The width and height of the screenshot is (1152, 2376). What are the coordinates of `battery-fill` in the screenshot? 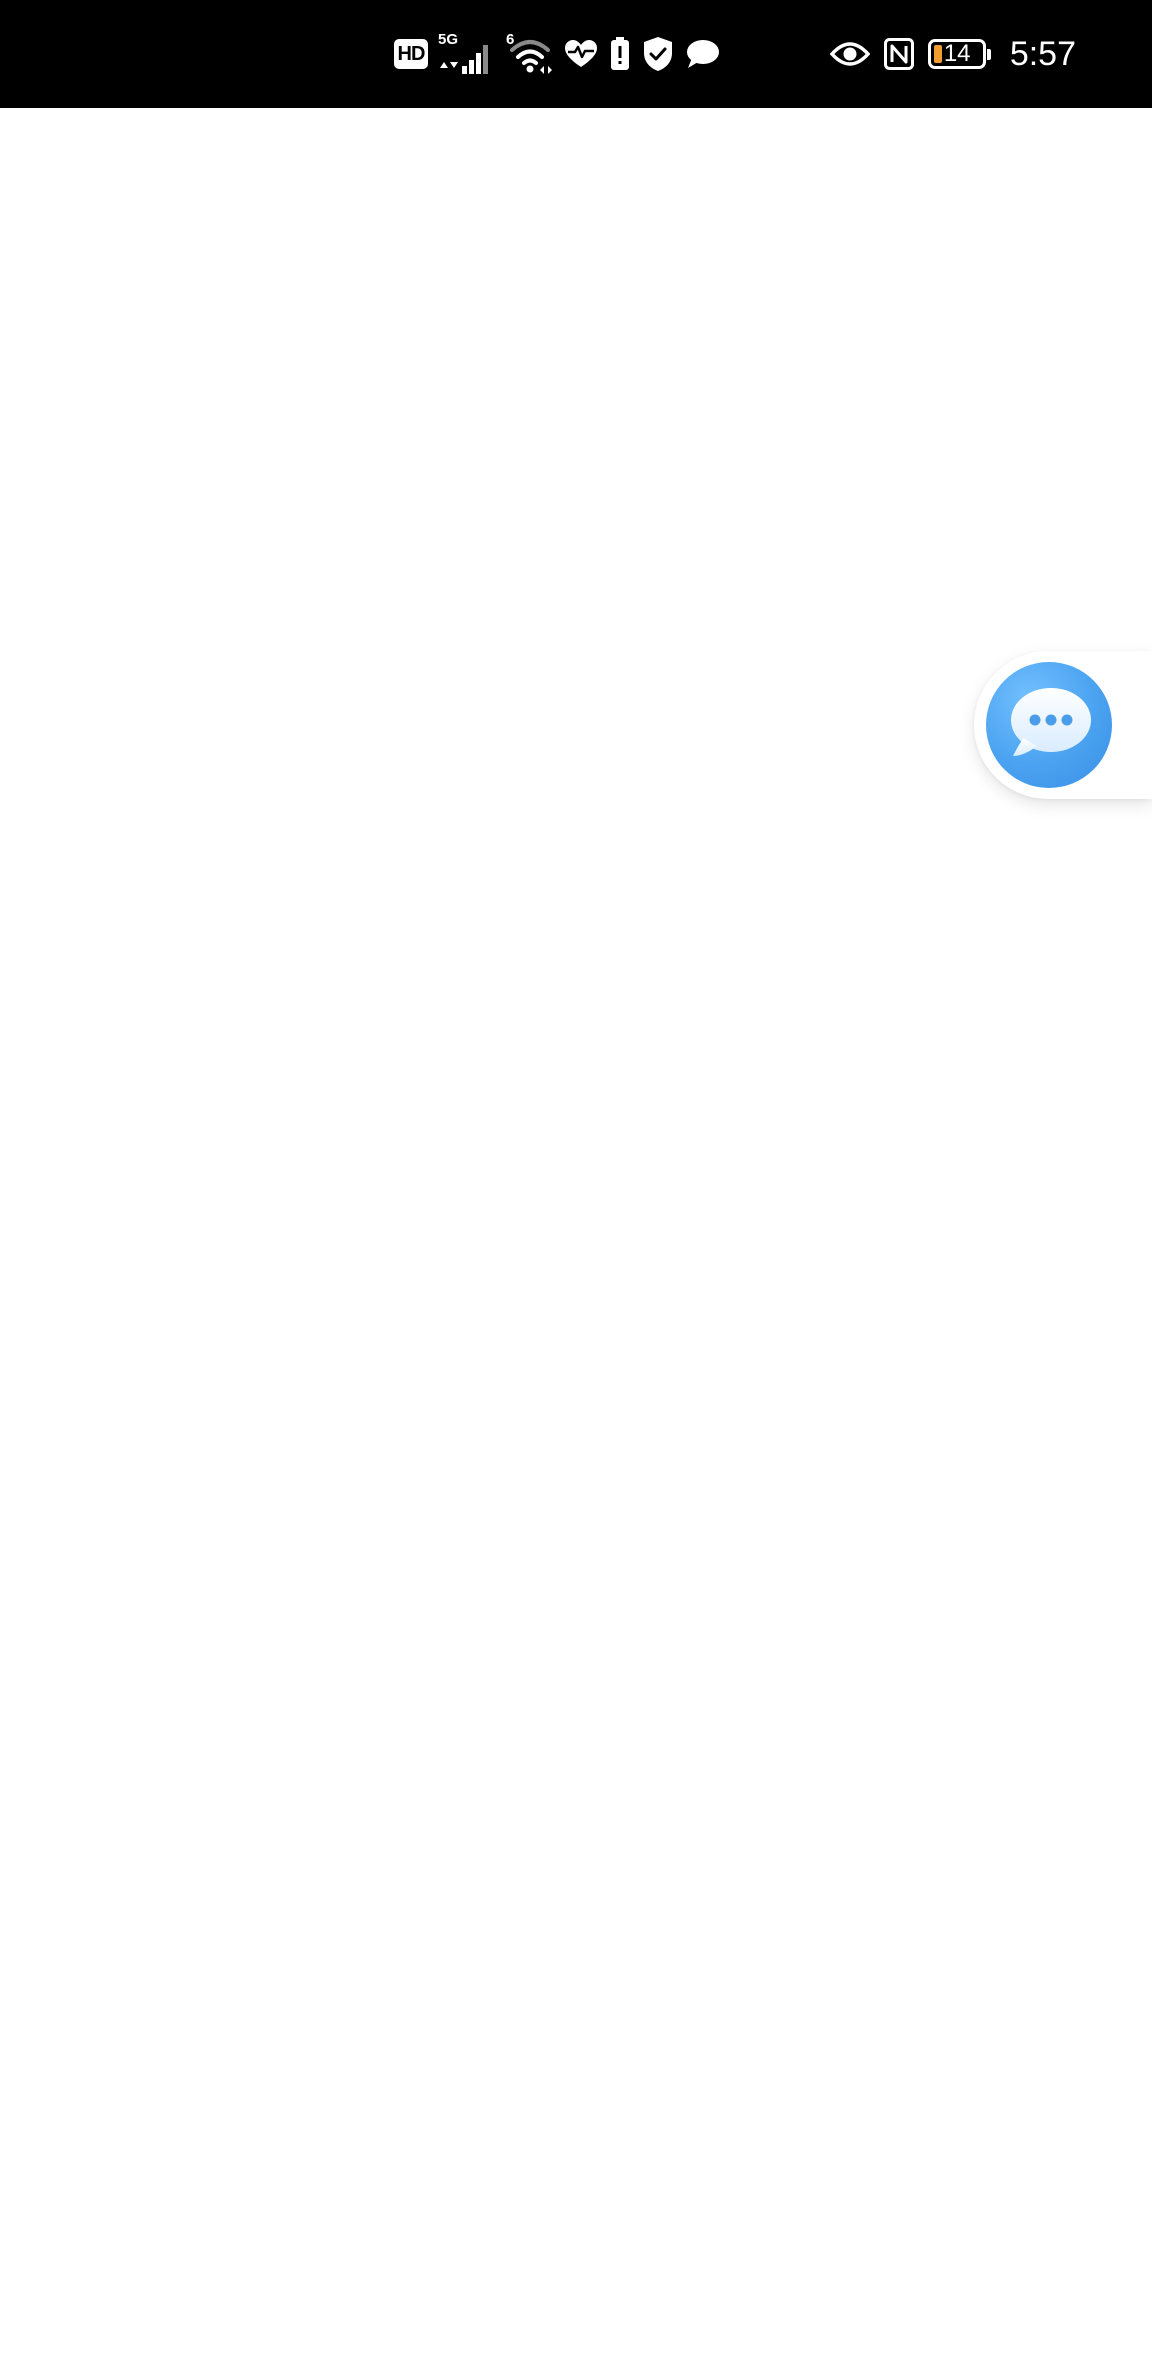 It's located at (937, 54).